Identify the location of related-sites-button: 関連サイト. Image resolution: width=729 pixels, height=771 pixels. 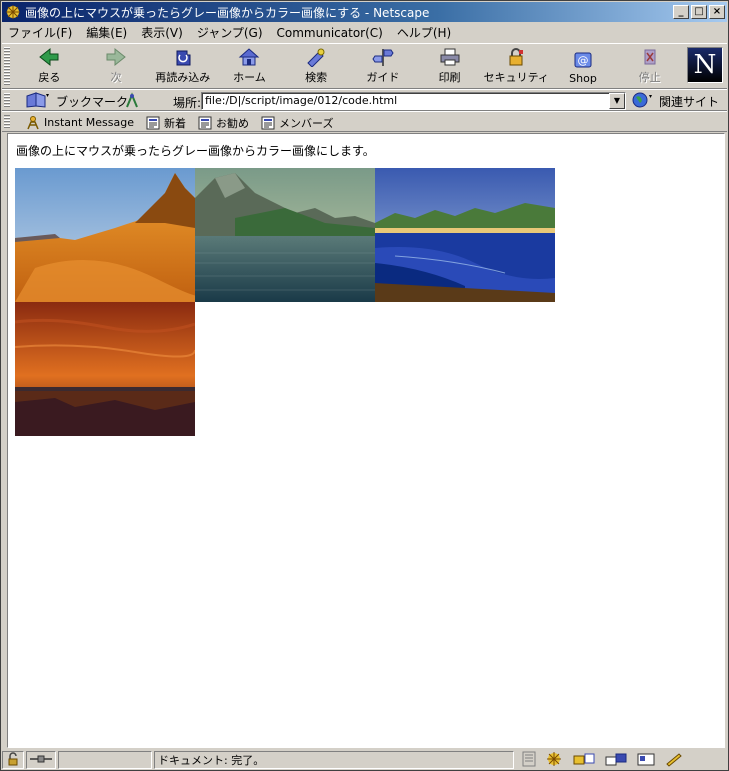
(675, 101).